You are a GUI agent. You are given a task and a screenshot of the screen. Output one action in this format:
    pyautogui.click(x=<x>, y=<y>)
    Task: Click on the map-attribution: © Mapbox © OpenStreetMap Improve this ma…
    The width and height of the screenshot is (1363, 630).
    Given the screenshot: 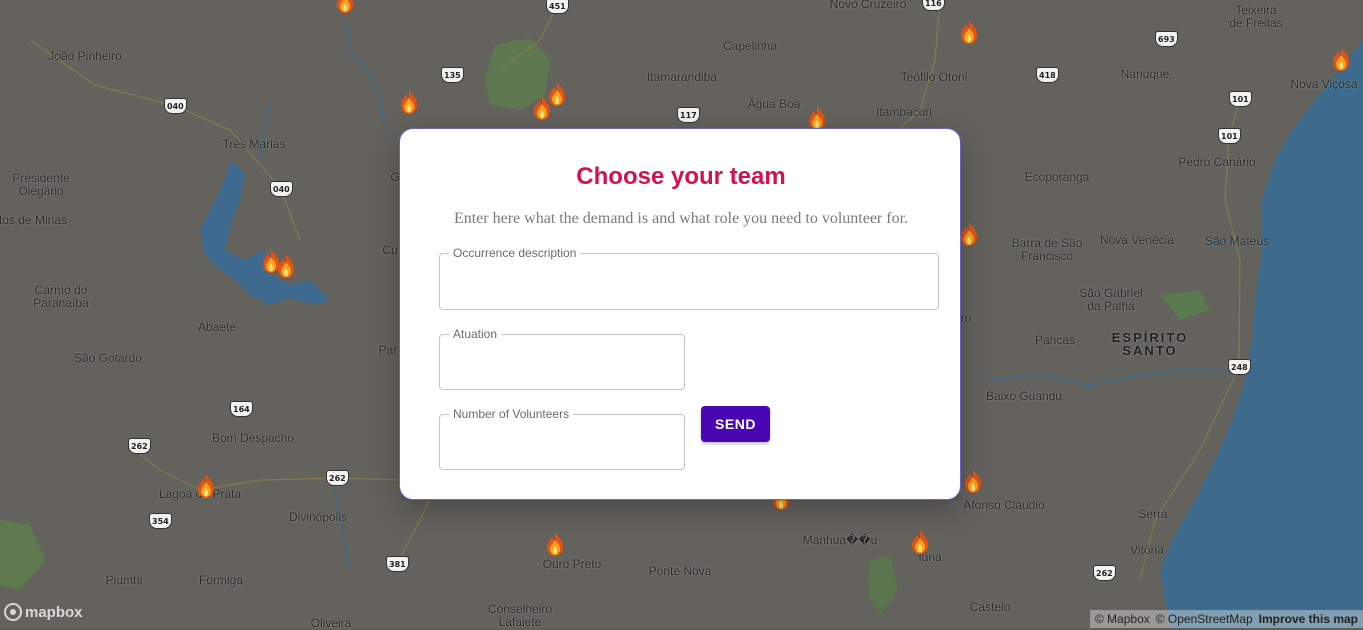 What is the action you would take?
    pyautogui.click(x=1226, y=619)
    